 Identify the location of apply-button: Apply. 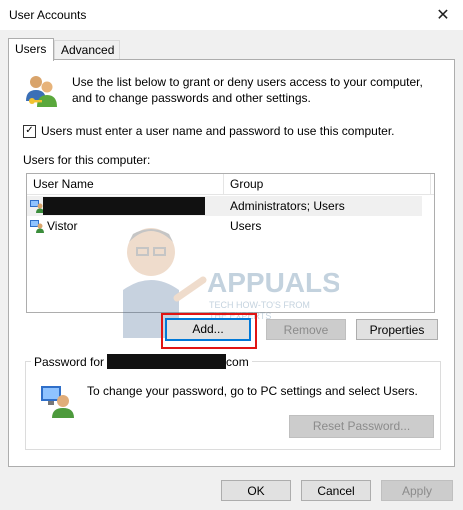
(417, 490).